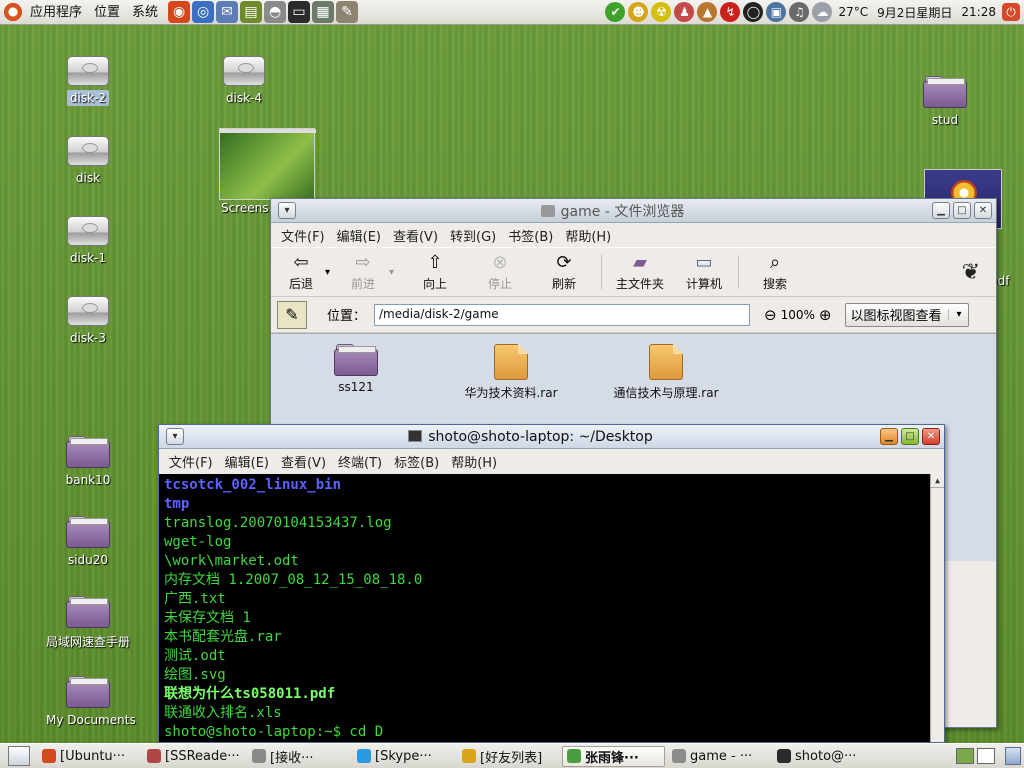  I want to click on home-button: ▰ 主文件夹, so click(640, 272).